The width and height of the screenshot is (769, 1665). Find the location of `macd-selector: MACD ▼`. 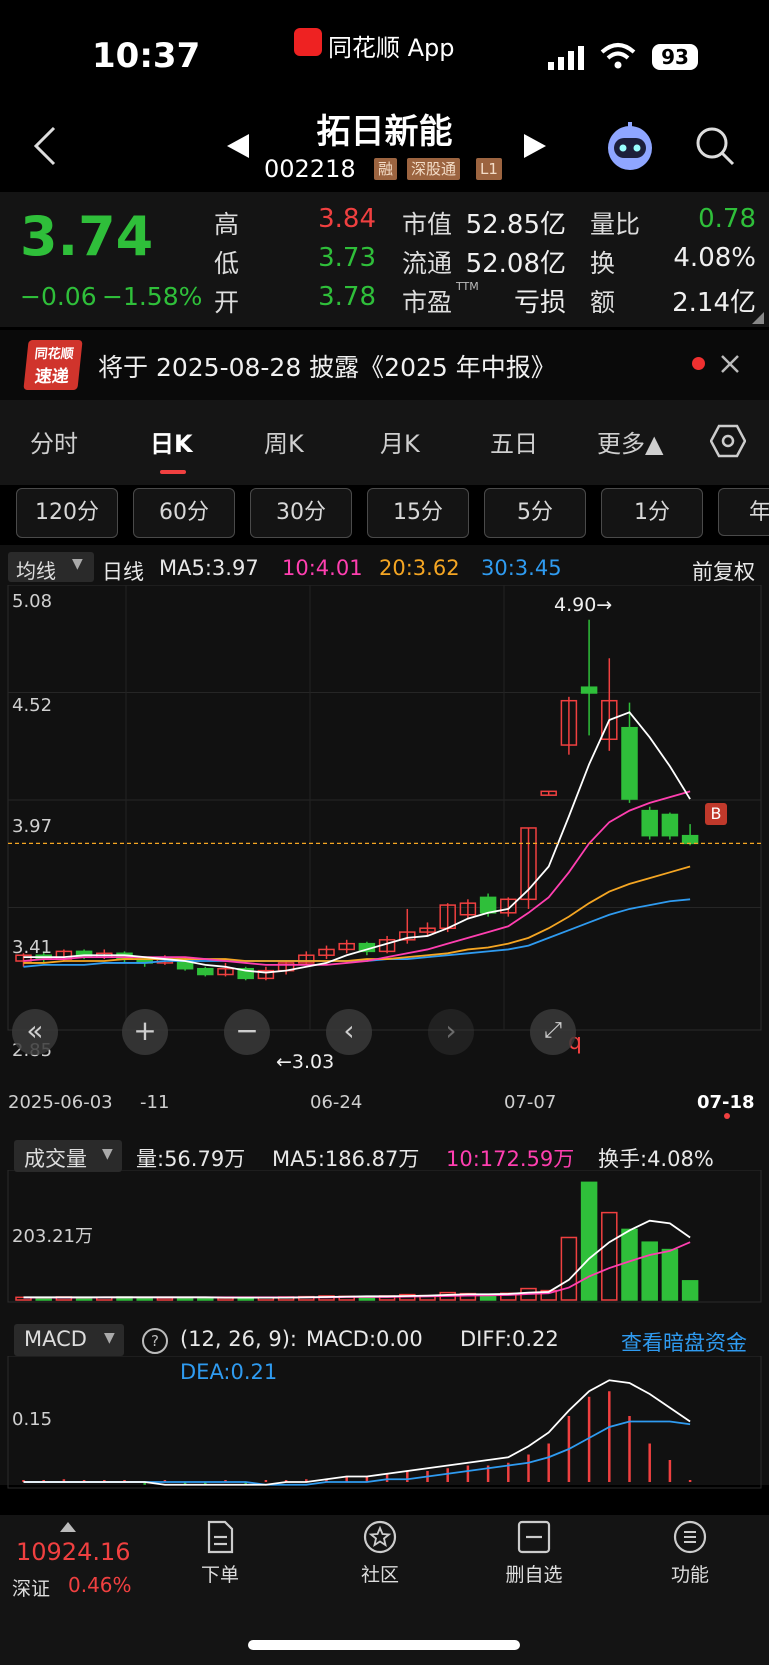

macd-selector: MACD ▼ is located at coordinates (69, 1340).